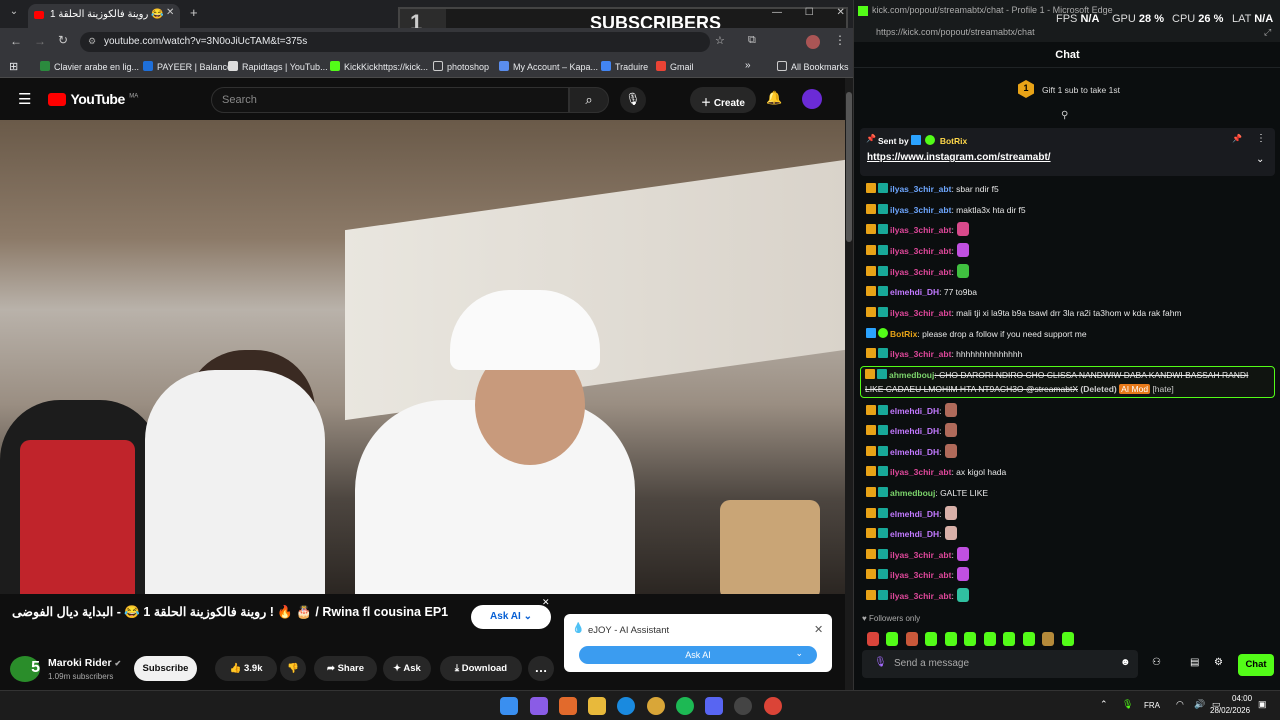  What do you see at coordinates (546, 602) in the screenshot?
I see `close-ask-ai-icon: ✕` at bounding box center [546, 602].